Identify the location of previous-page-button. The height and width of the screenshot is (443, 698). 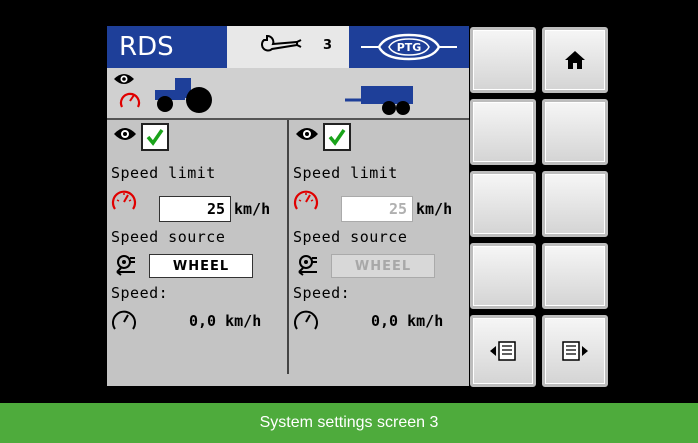
(503, 351).